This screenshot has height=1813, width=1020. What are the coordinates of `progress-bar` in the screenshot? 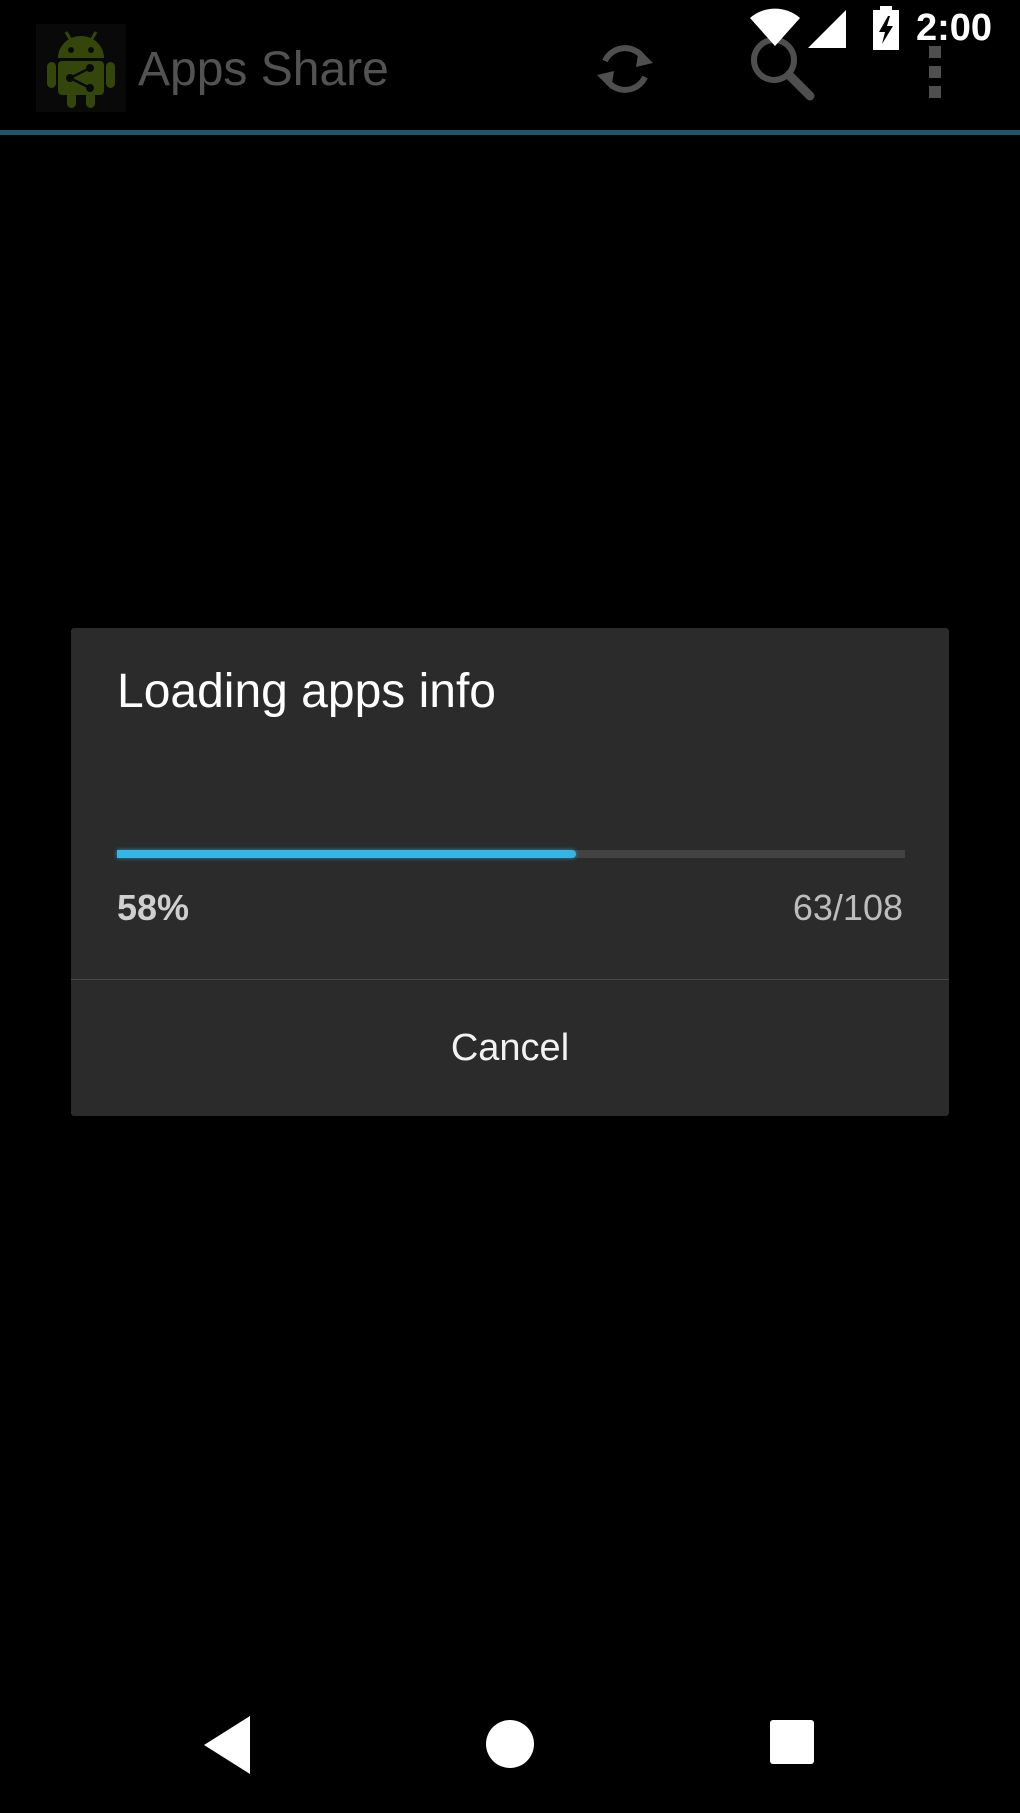 It's located at (511, 854).